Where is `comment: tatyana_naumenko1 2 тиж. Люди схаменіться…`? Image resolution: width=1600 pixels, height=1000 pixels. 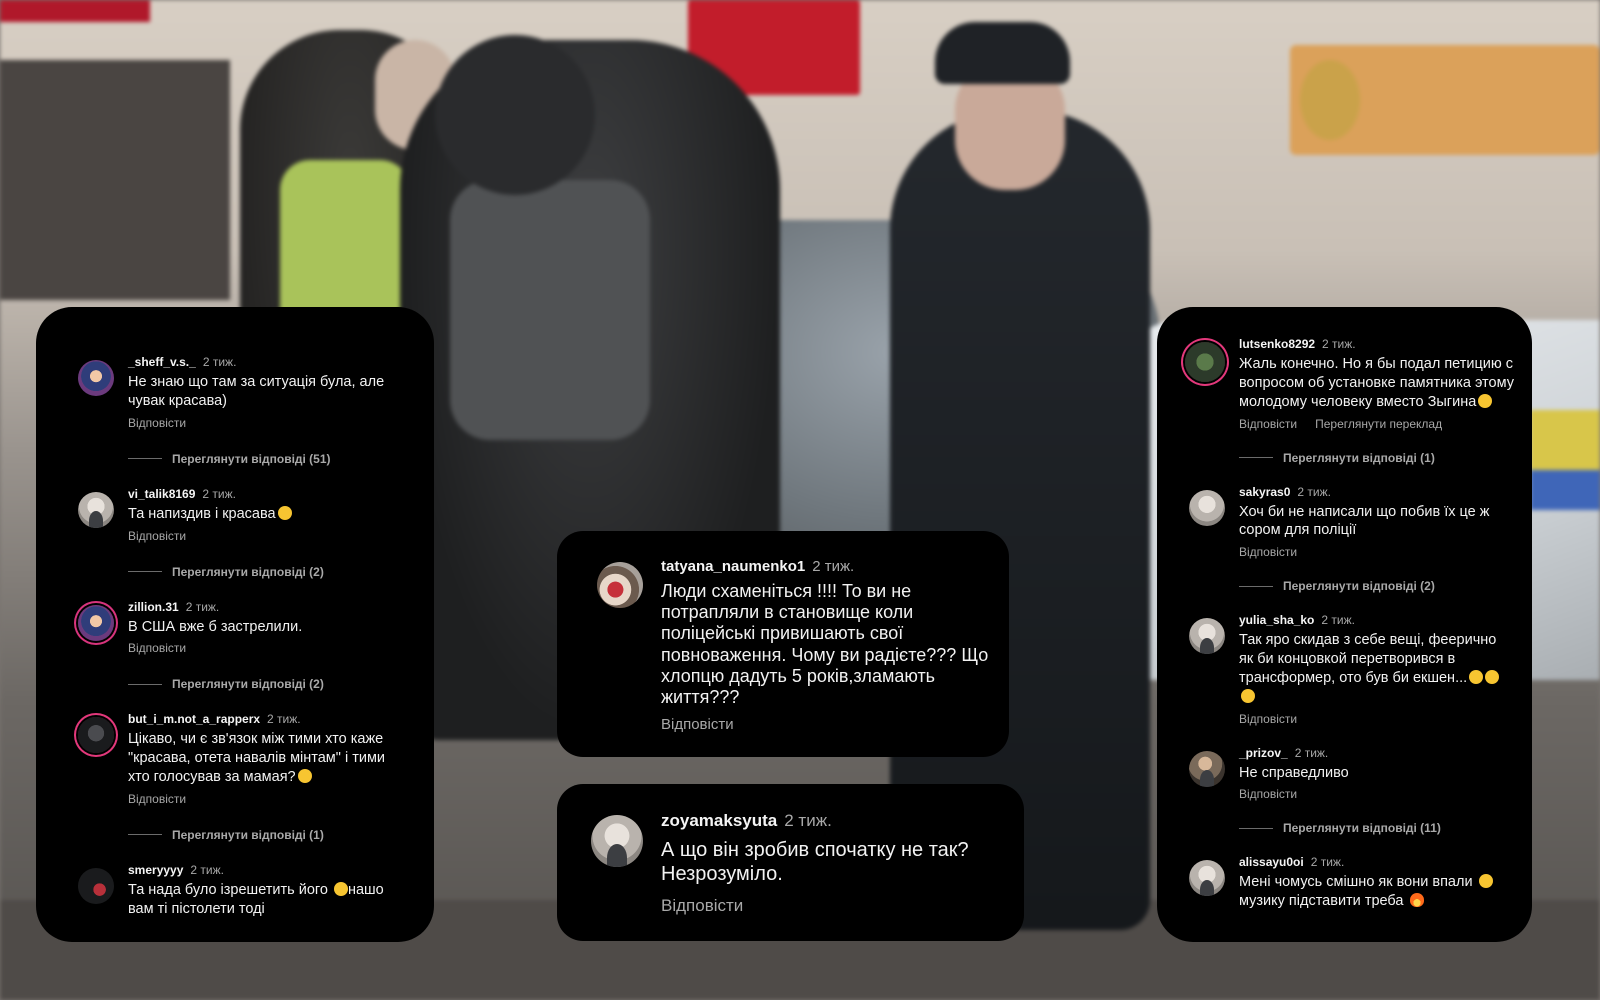
comment: tatyana_naumenko1 2 тиж. Люди схаменіться… is located at coordinates (803, 645).